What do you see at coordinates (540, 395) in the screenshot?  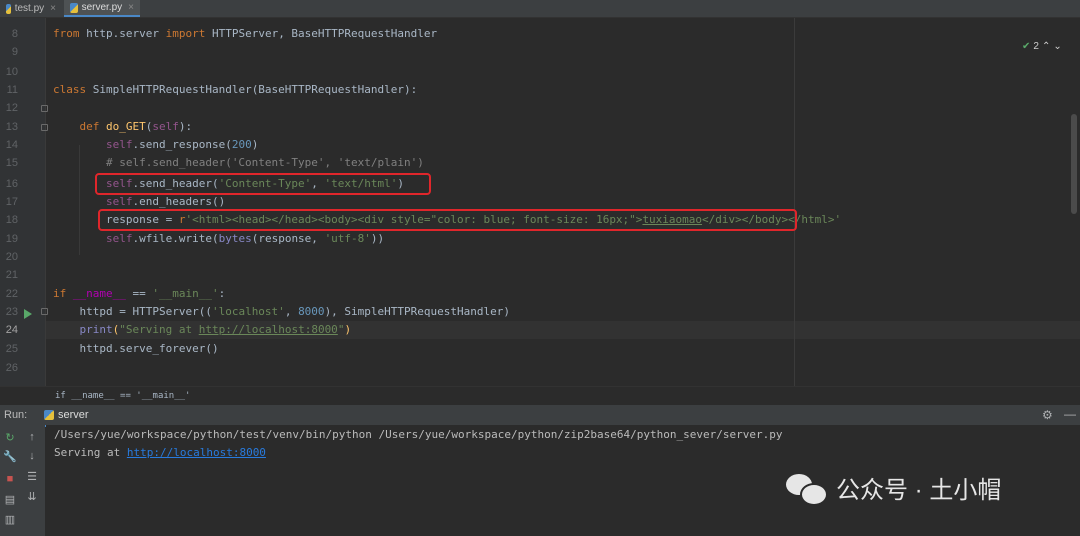 I see `breadcrumb: if __name__ == '__main__'` at bounding box center [540, 395].